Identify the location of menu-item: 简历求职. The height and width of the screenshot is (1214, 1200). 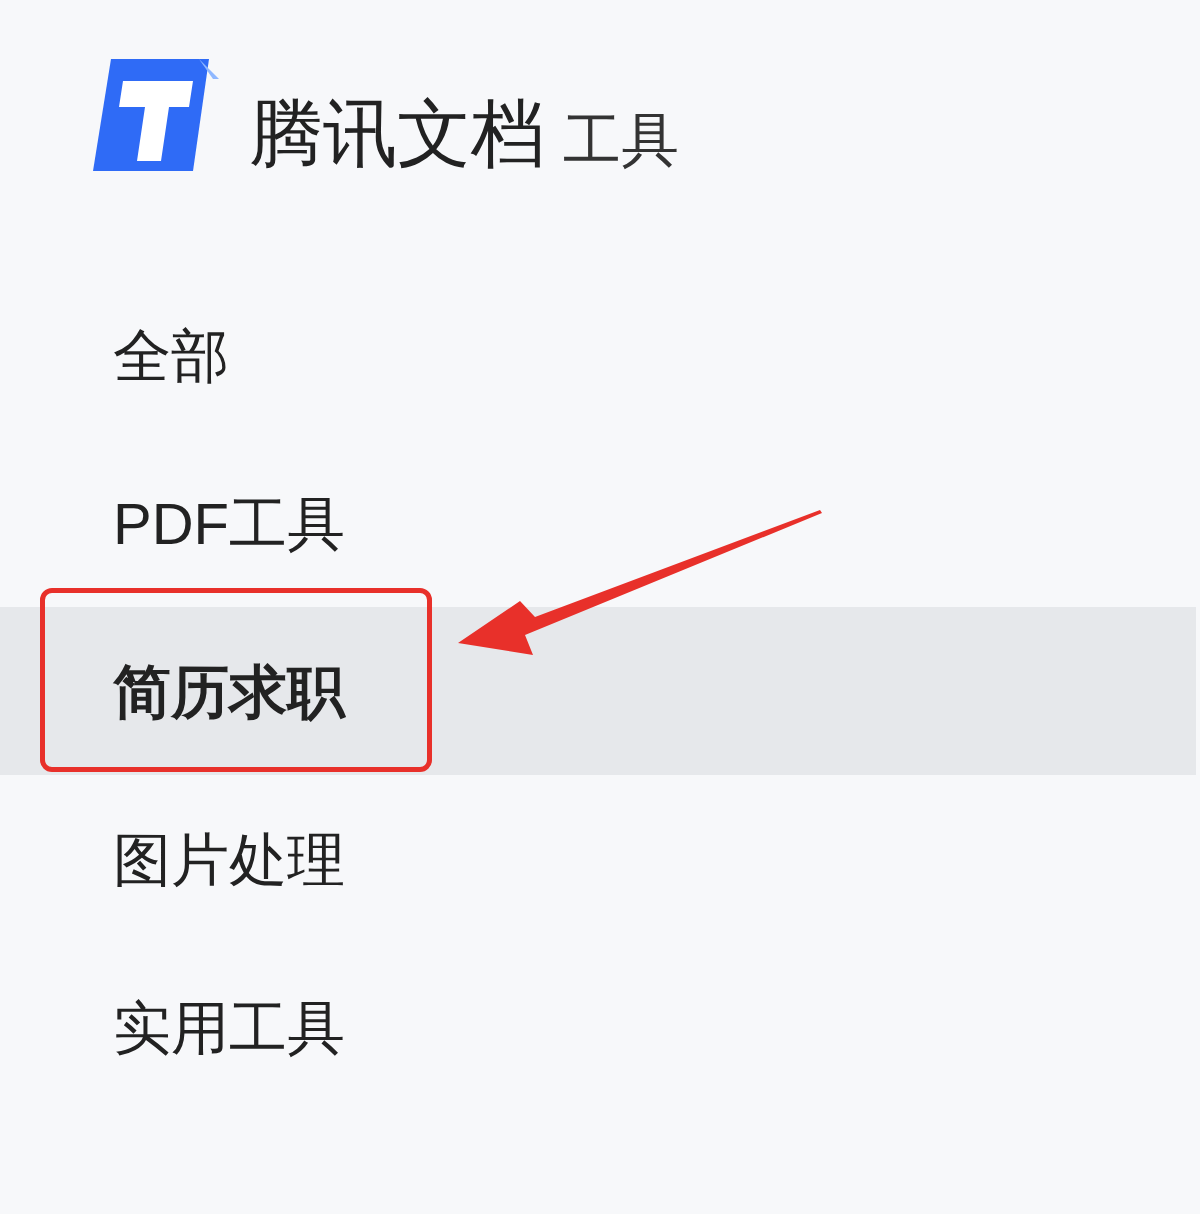
(598, 691).